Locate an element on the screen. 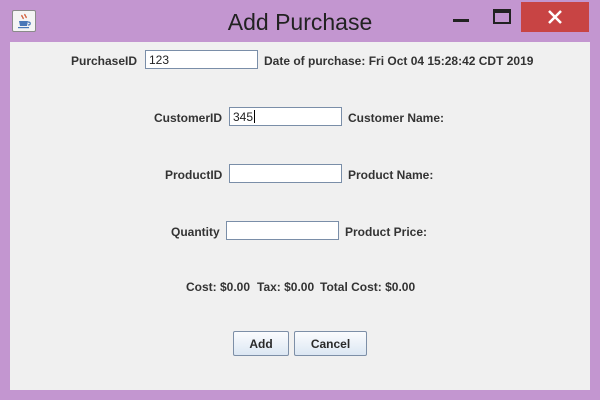  maximize-icon is located at coordinates (502, 16).